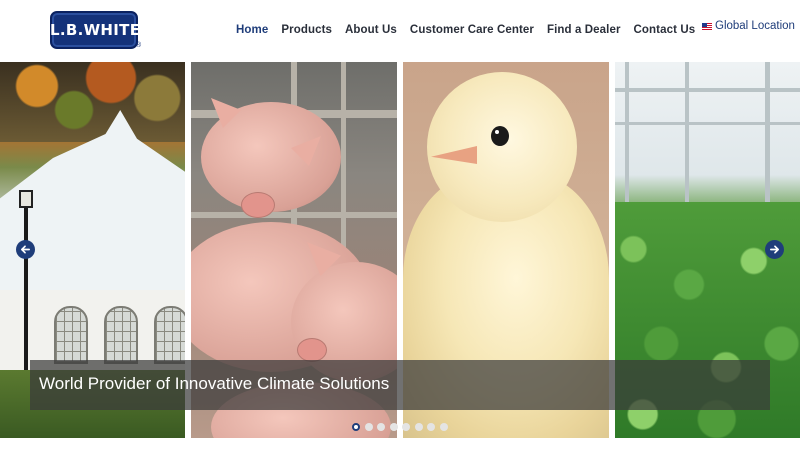 The width and height of the screenshot is (800, 450). Describe the element at coordinates (755, 26) in the screenshot. I see `global-location-label: Global Location` at that location.